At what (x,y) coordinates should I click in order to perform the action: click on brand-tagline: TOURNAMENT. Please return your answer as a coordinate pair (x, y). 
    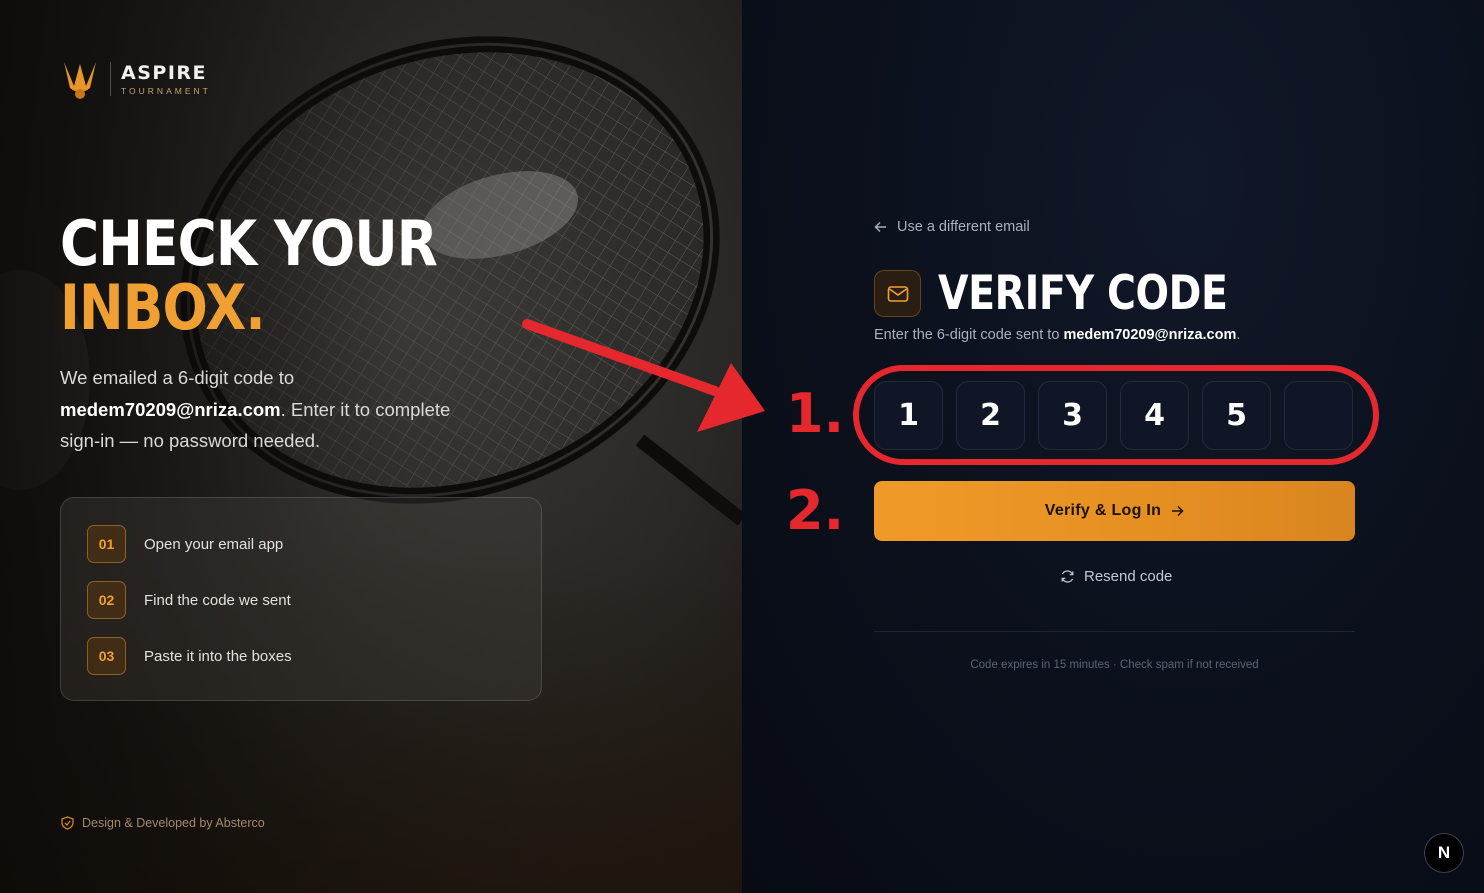
    Looking at the image, I should click on (166, 91).